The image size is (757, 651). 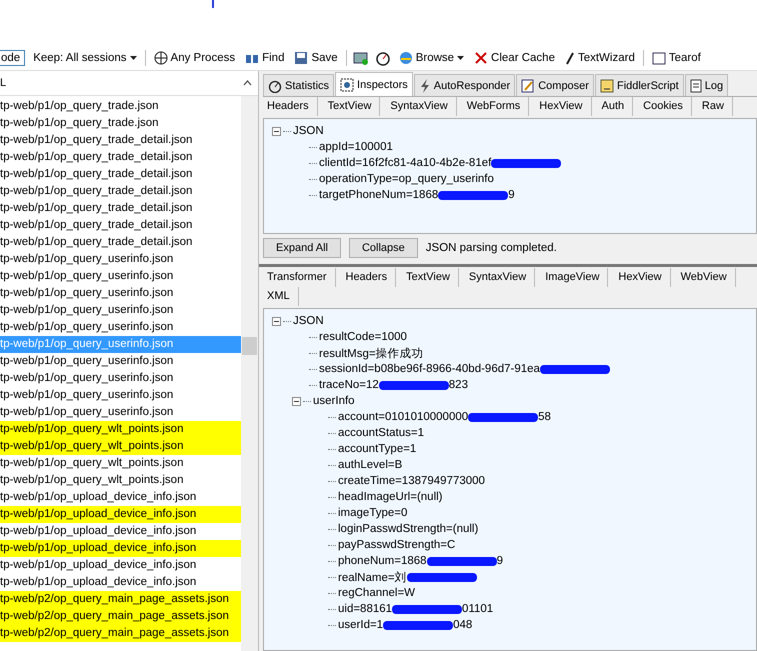 I want to click on response-view-tab: SyntaxView, so click(x=500, y=277).